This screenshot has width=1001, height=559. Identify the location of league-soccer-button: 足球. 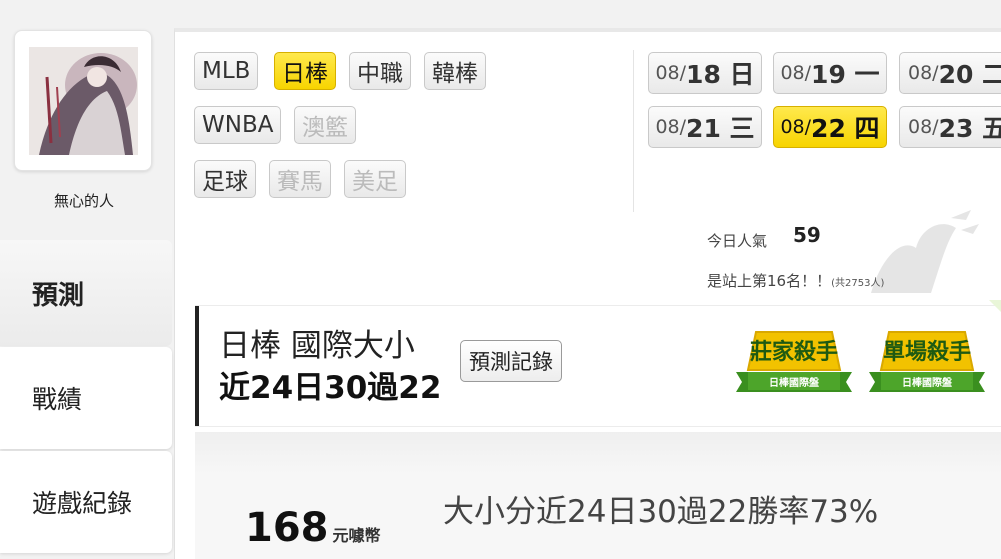
(225, 179).